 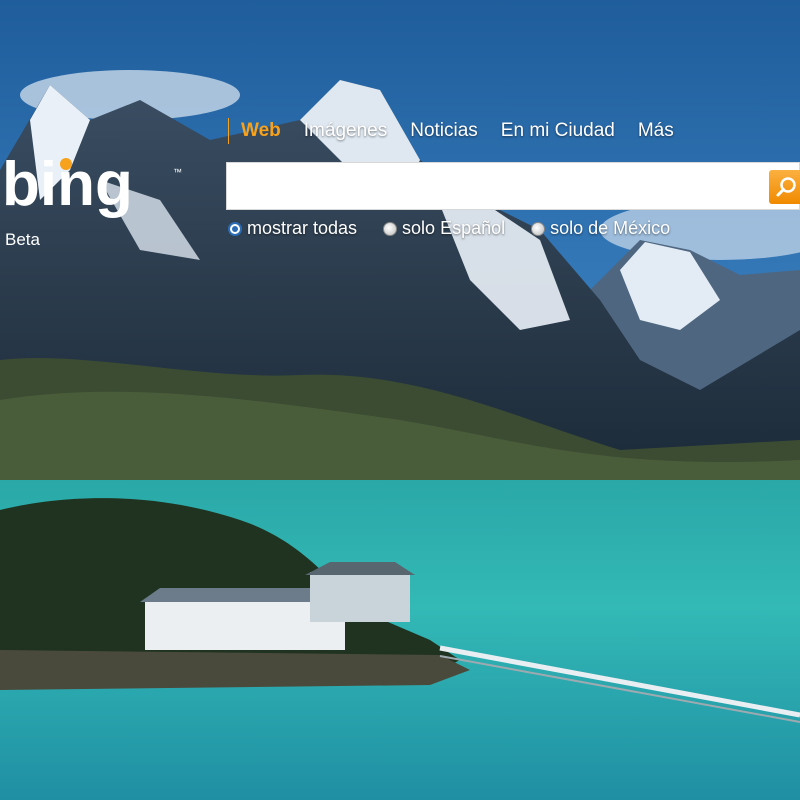 I want to click on search-input, so click(x=502, y=185).